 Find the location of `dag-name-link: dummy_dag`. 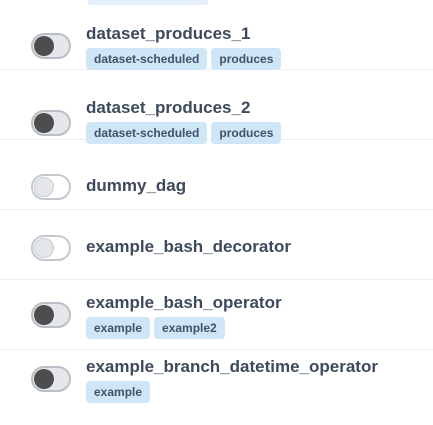

dag-name-link: dummy_dag is located at coordinates (136, 186).